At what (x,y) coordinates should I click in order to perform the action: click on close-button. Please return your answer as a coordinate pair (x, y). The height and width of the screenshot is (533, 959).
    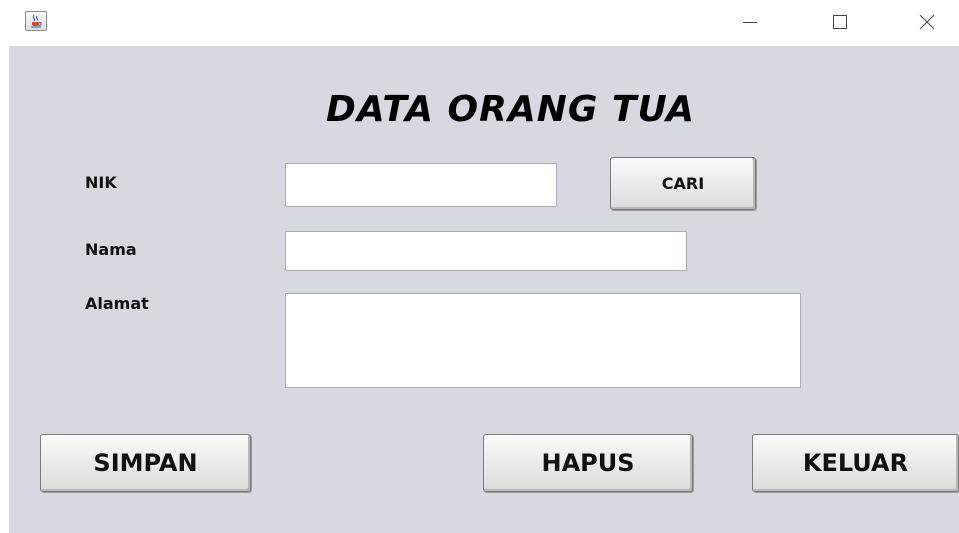
    Looking at the image, I should click on (927, 22).